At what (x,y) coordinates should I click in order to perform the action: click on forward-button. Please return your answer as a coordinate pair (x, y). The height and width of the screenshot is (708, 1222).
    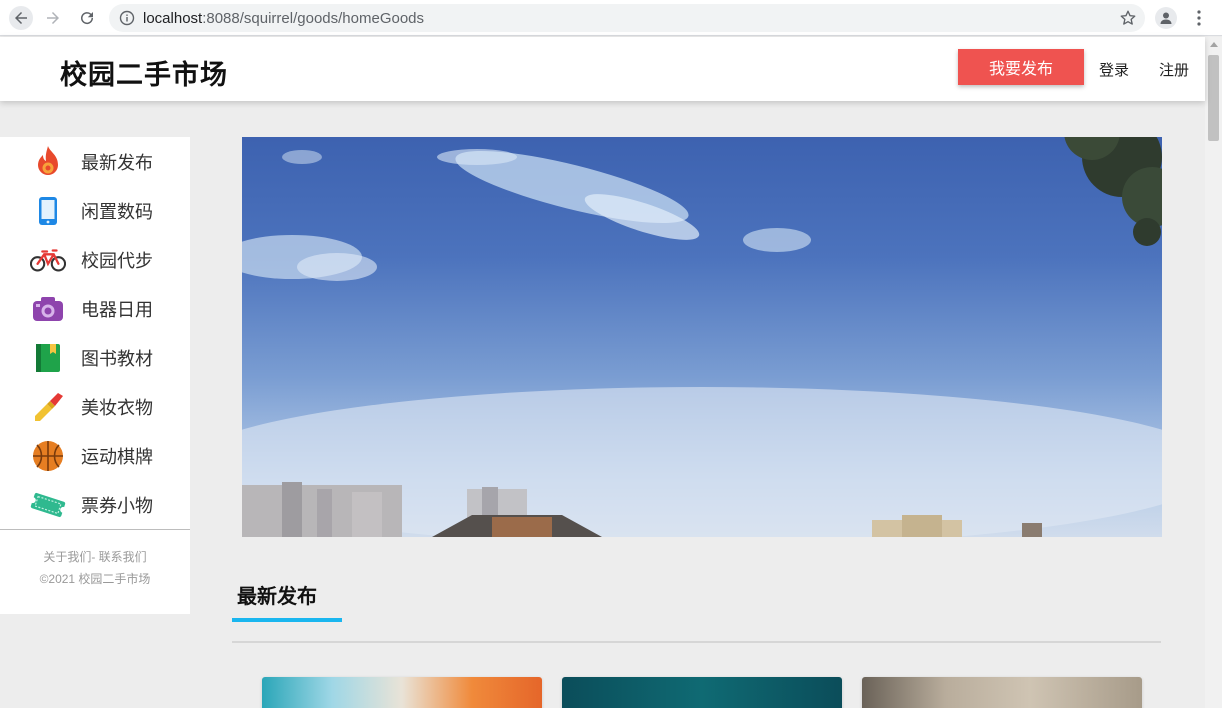
    Looking at the image, I should click on (53, 18).